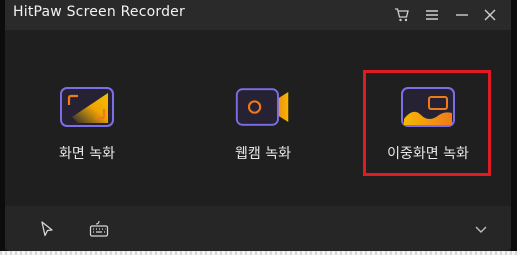 Image resolution: width=517 pixels, height=255 pixels. I want to click on screen-record-label: 화면 녹화, so click(87, 154).